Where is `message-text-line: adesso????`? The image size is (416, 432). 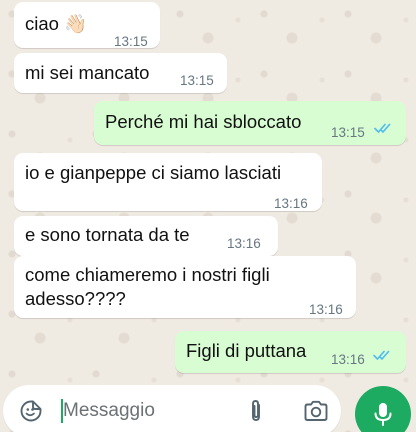 message-text-line: adesso???? is located at coordinates (75, 298).